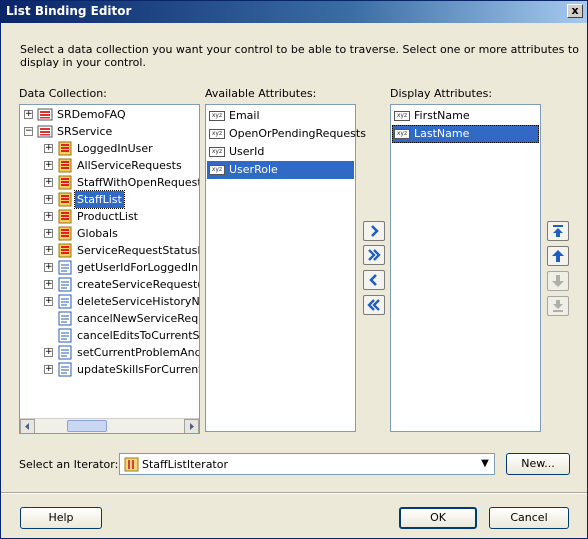  Describe the element at coordinates (280, 116) in the screenshot. I see `attribute-item: xyz Email` at that location.